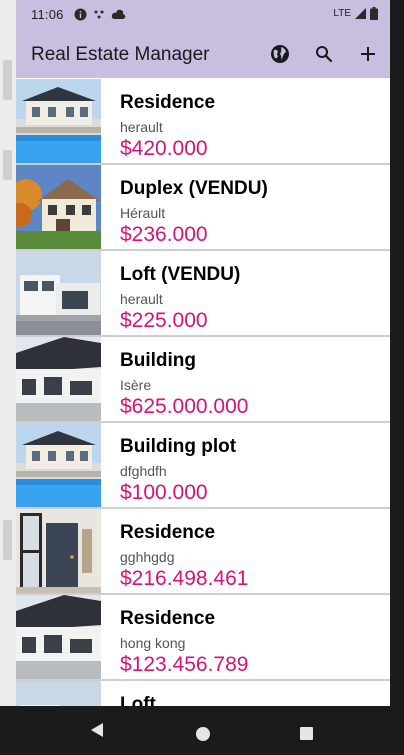 The height and width of the screenshot is (755, 404). Describe the element at coordinates (374, 13) in the screenshot. I see `battery-icon` at that location.